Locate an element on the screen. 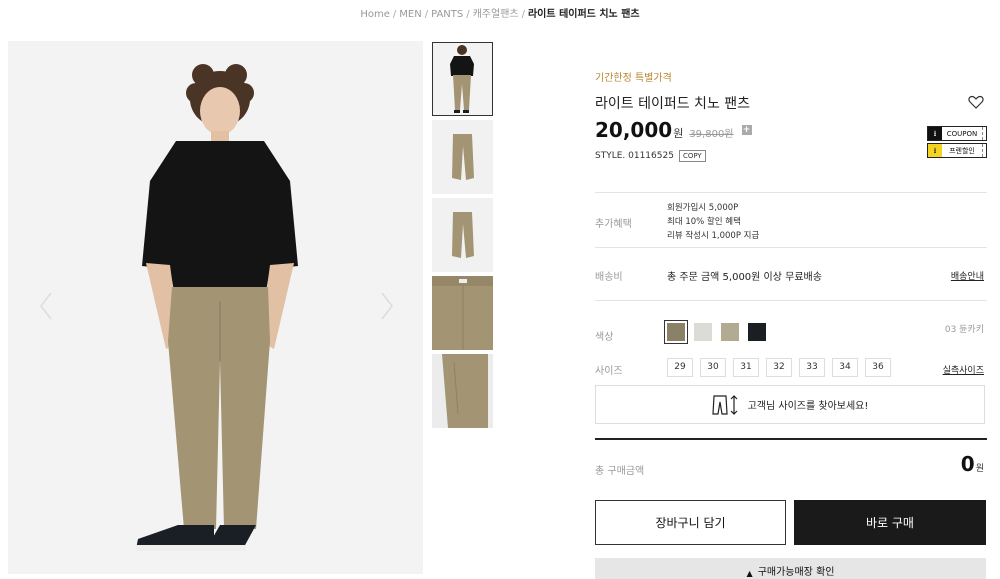  breadcrumb-pants: PANTS is located at coordinates (447, 14).